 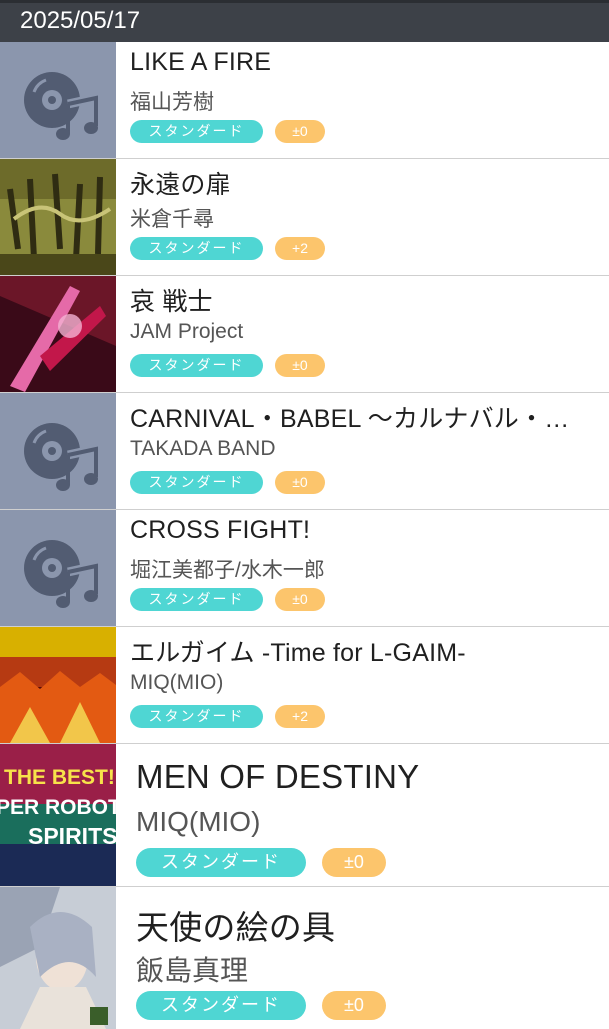 I want to click on song-row: LIKE A FIRE 福山芳樹 スタンダード ±0, so click(x=304, y=100).